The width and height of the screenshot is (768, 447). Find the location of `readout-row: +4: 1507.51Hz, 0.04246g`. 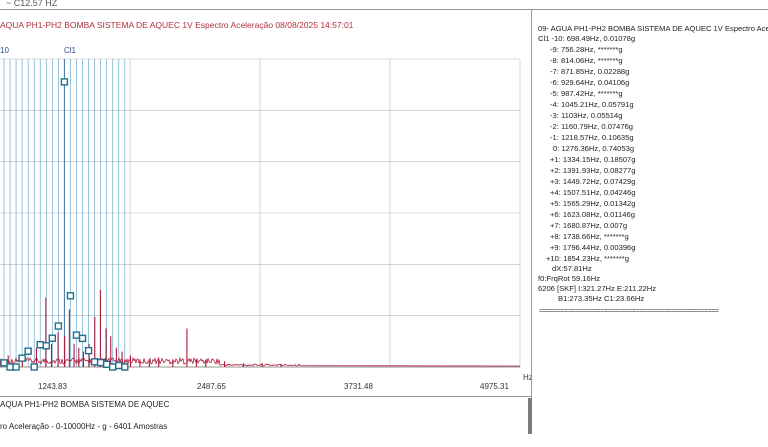

readout-row: +4: 1507.51Hz, 0.04246g is located at coordinates (593, 192).